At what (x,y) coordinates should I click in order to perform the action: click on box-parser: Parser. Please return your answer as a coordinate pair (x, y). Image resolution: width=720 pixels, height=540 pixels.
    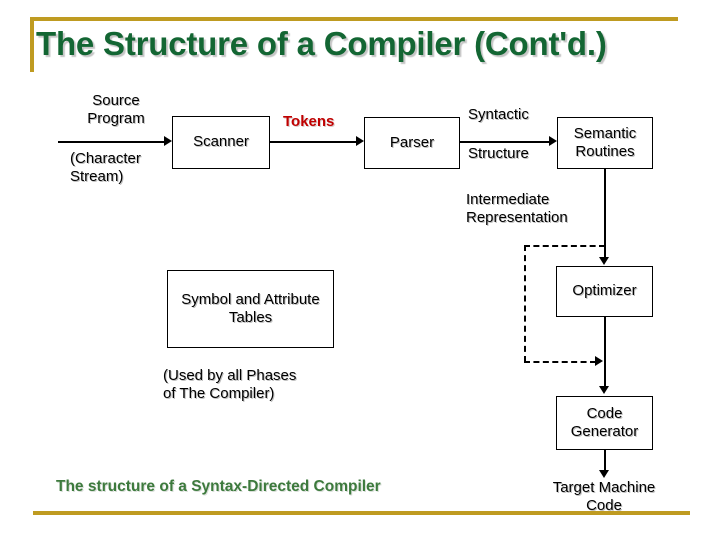
    Looking at the image, I should click on (412, 143).